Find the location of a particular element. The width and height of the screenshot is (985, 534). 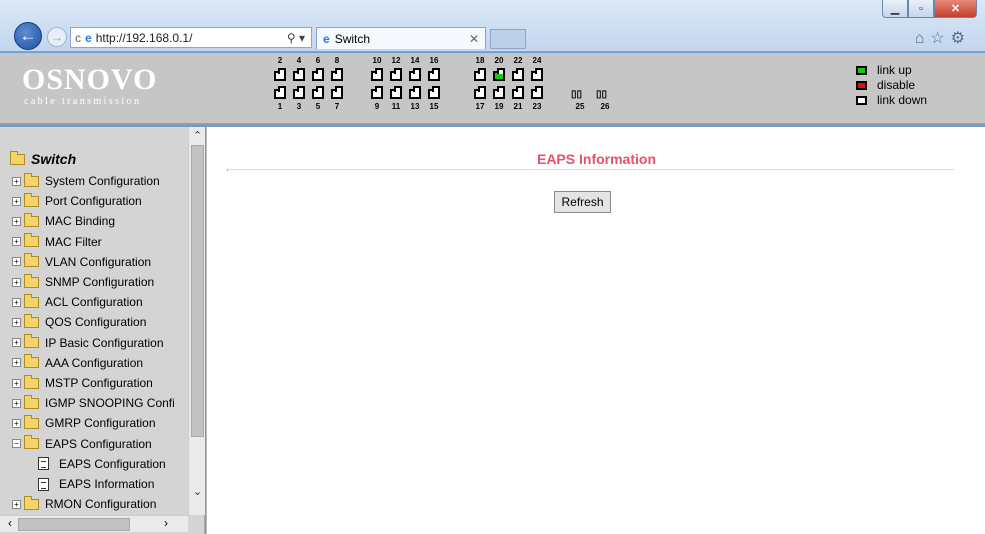

back-button: ← is located at coordinates (28, 36).